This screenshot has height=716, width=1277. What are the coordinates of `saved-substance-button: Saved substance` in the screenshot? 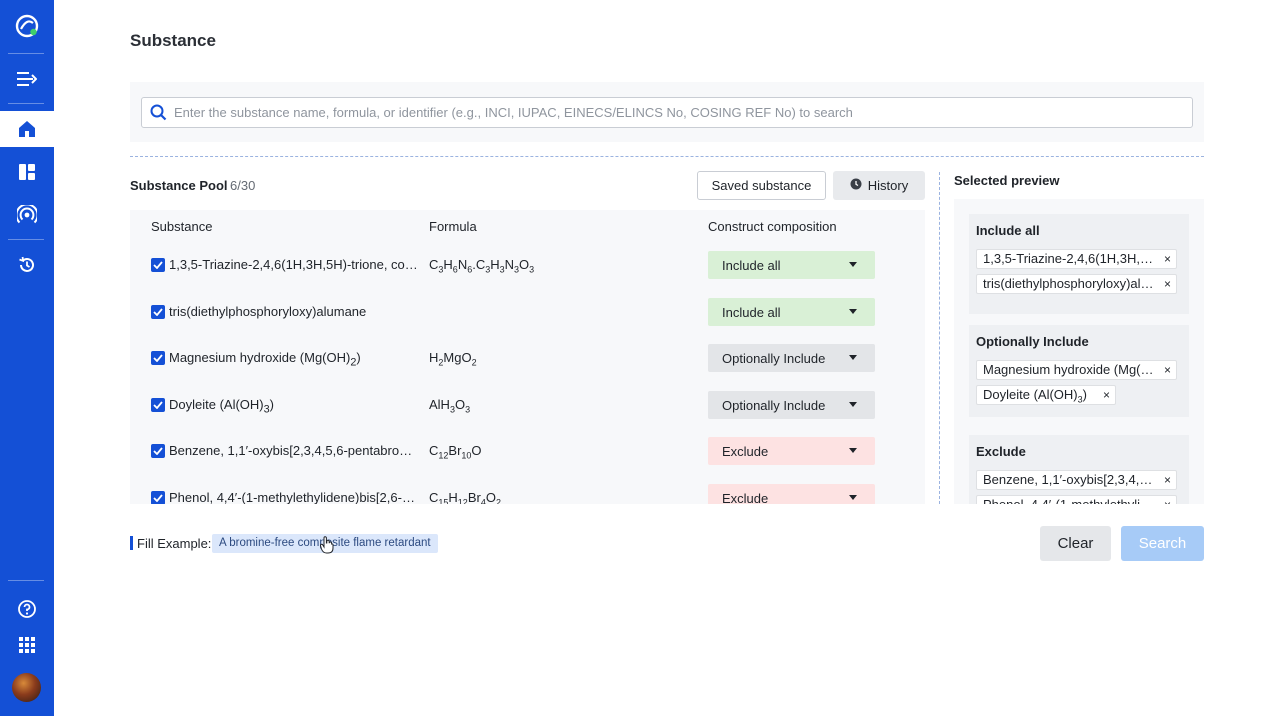 It's located at (761, 185).